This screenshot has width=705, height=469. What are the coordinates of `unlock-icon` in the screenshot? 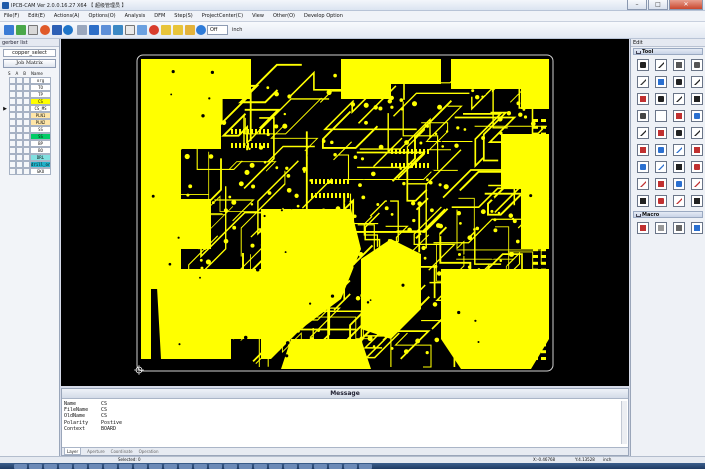 It's located at (178, 30).